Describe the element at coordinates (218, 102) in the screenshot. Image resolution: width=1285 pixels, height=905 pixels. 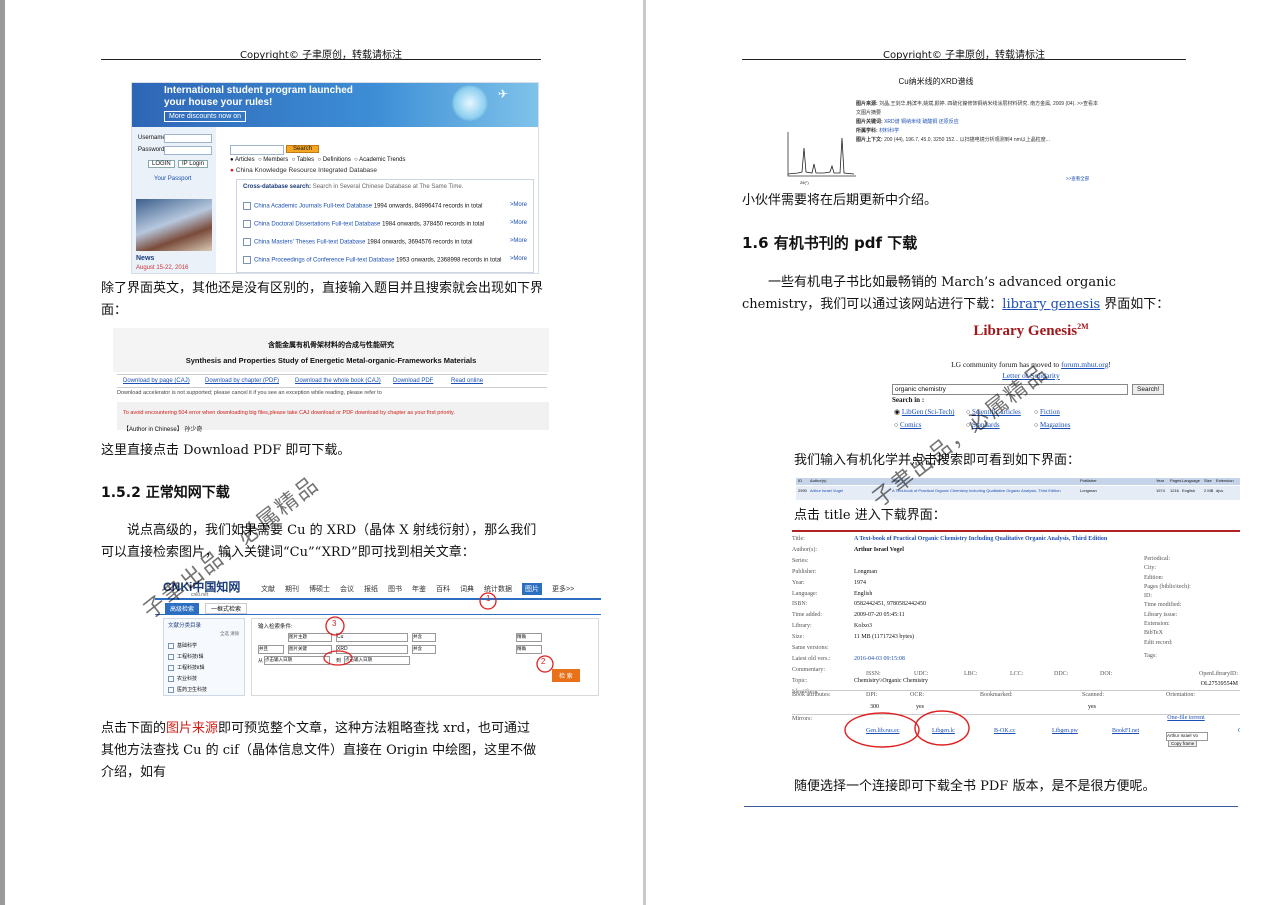
I see `banner-subtitle: your house your rules!` at that location.